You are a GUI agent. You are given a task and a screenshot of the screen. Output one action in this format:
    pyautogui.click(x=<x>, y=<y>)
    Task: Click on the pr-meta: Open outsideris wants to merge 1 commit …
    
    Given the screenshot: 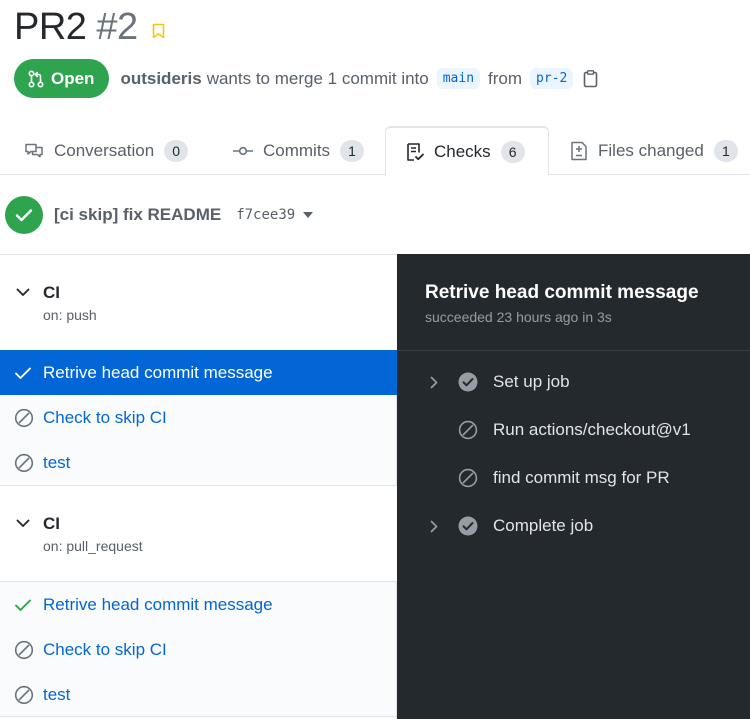 What is the action you would take?
    pyautogui.click(x=306, y=78)
    